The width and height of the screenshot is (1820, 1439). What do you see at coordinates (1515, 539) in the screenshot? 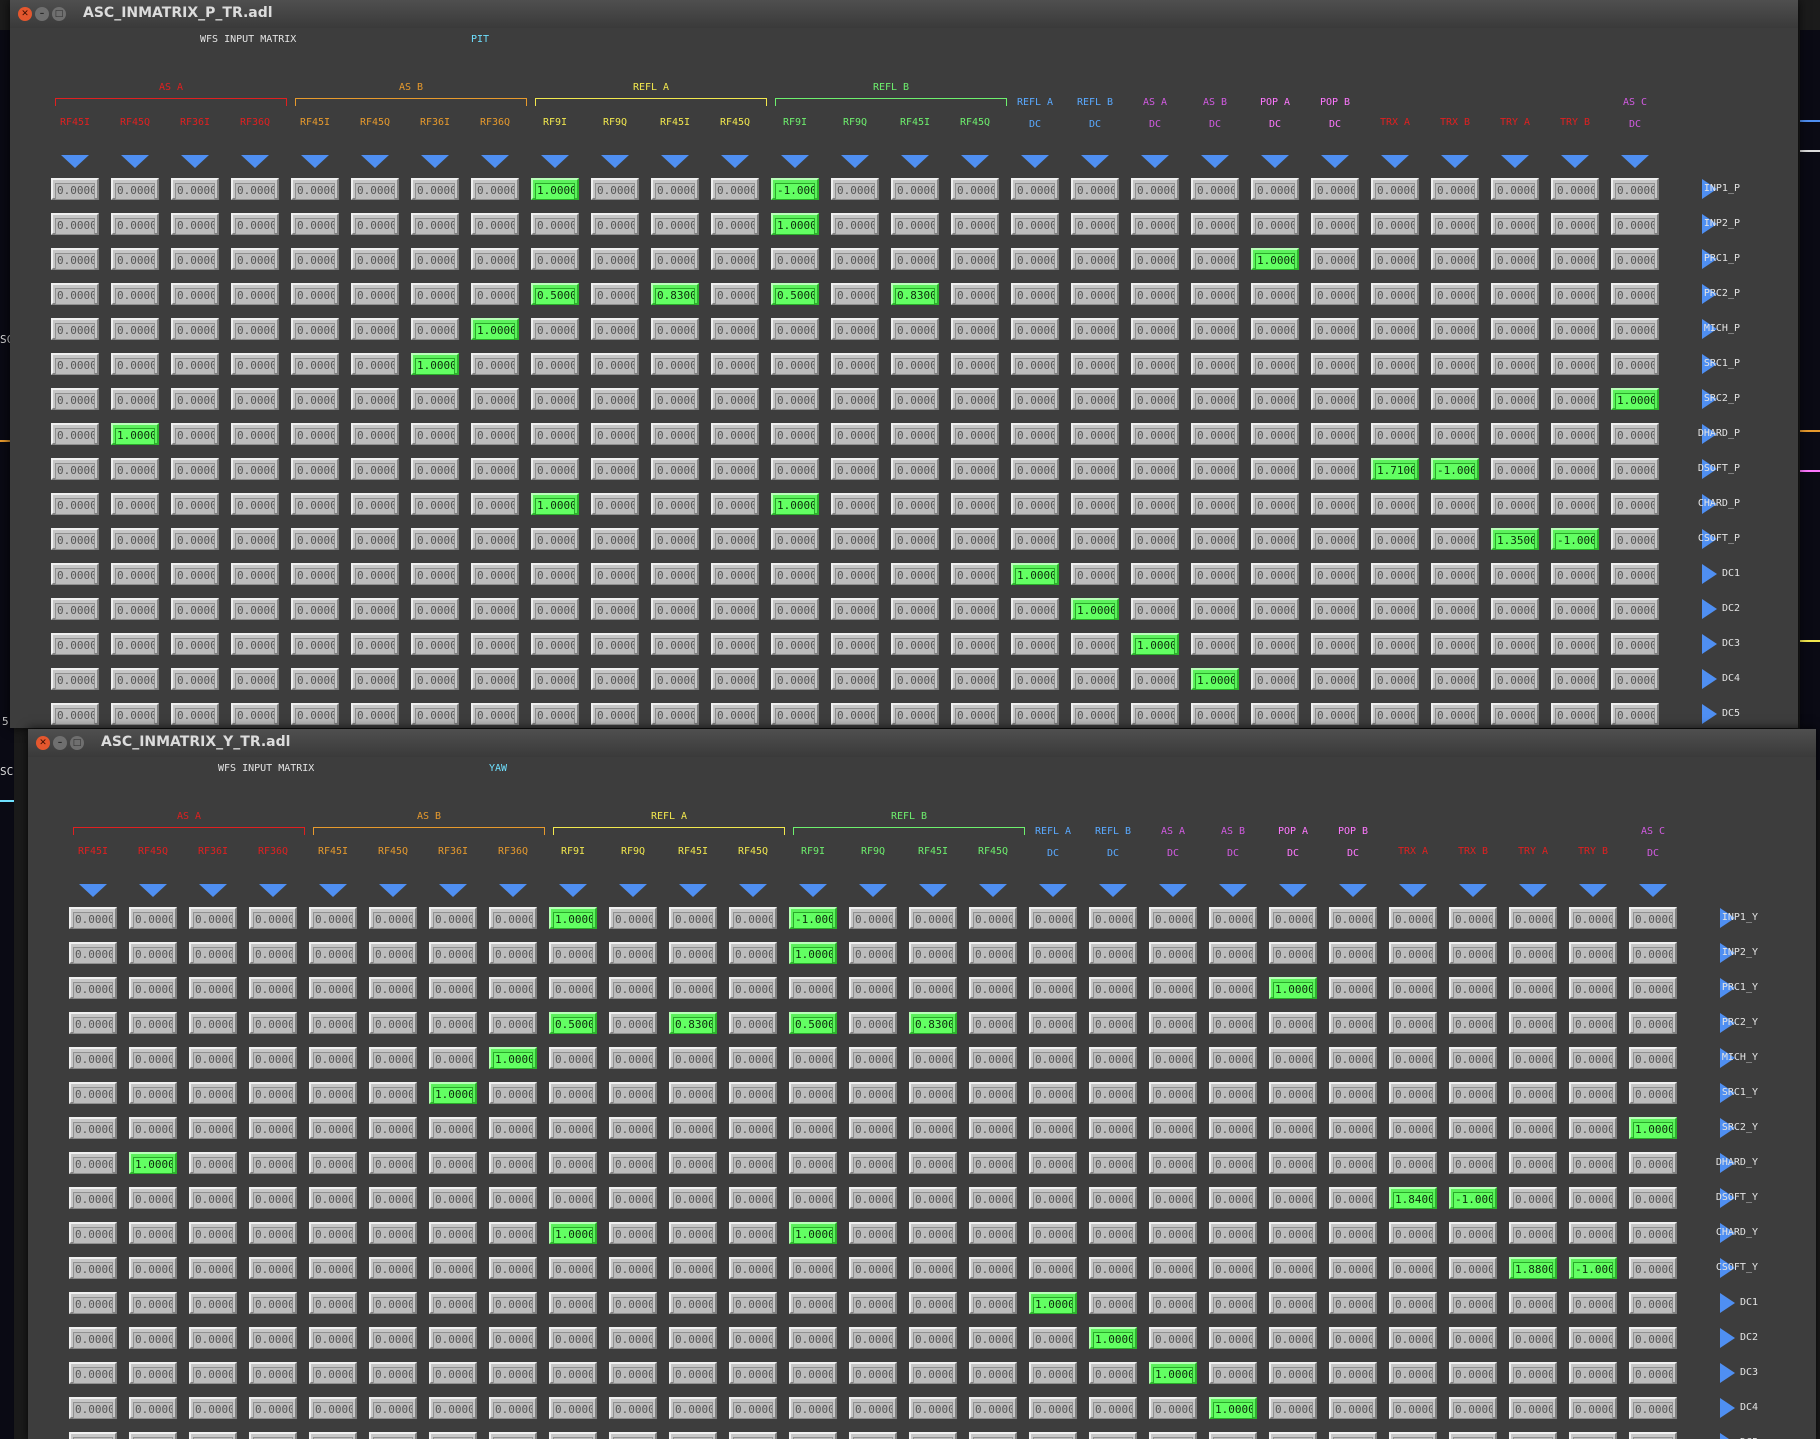
I see `matrix-cell: 1.35000` at bounding box center [1515, 539].